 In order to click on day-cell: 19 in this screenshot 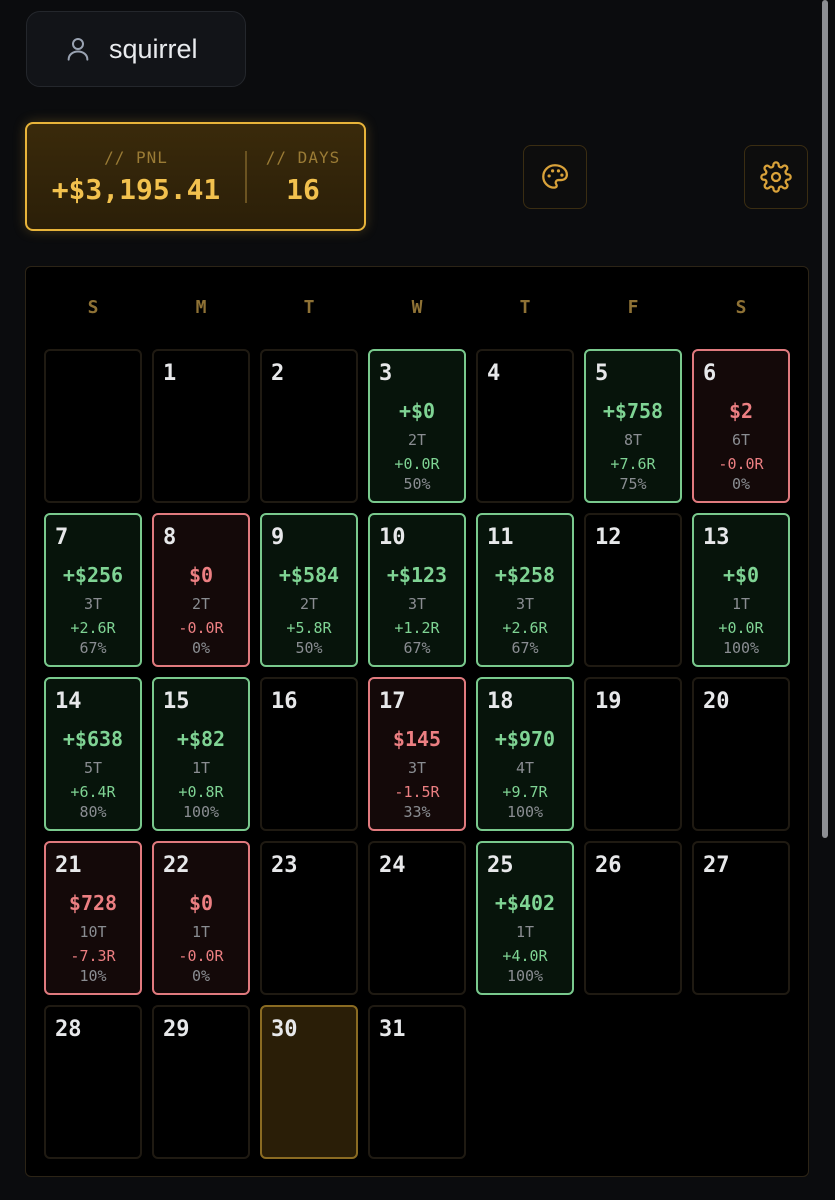, I will do `click(633, 754)`.